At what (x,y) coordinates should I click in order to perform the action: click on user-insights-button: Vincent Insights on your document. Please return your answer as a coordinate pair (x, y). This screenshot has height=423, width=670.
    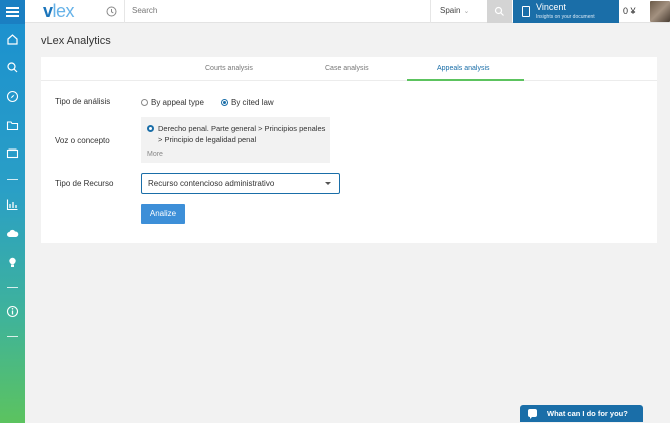
    Looking at the image, I should click on (566, 11).